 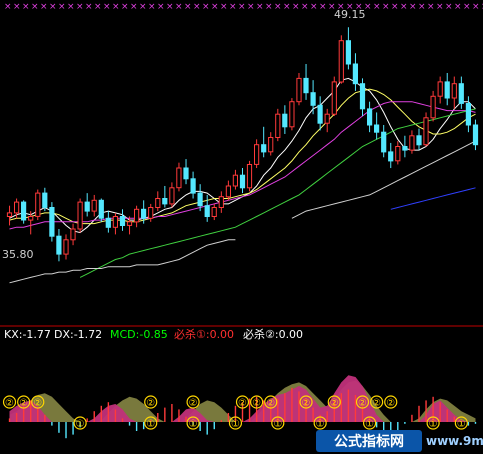 I want to click on watermark-brand: 公式指标网, so click(x=369, y=441).